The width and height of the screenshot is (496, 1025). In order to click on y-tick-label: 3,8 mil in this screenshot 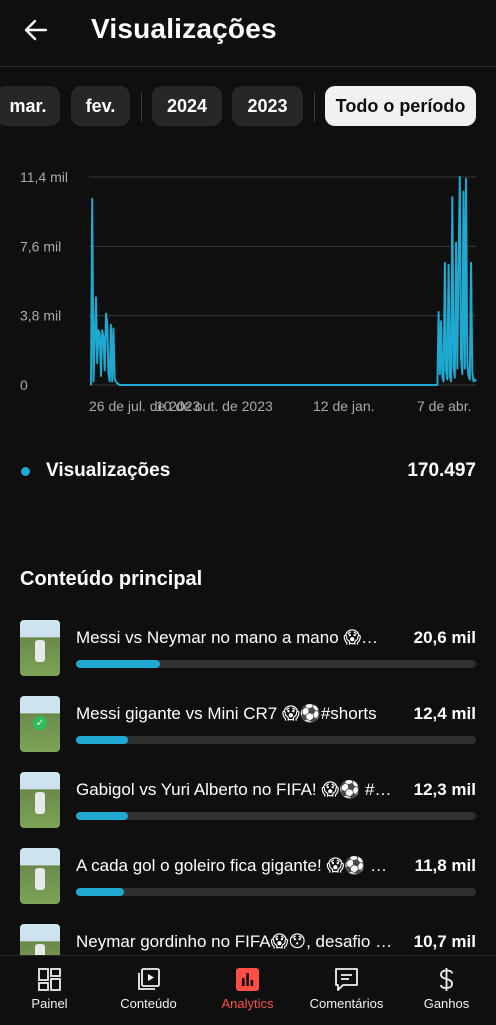, I will do `click(40, 316)`.